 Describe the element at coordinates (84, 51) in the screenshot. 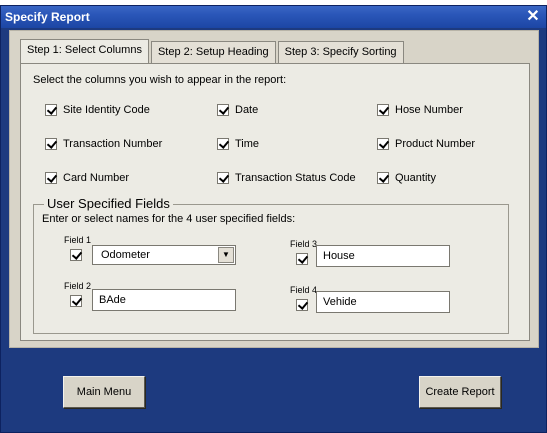

I see `tab-select-columns: Step 1: Select Columns` at that location.